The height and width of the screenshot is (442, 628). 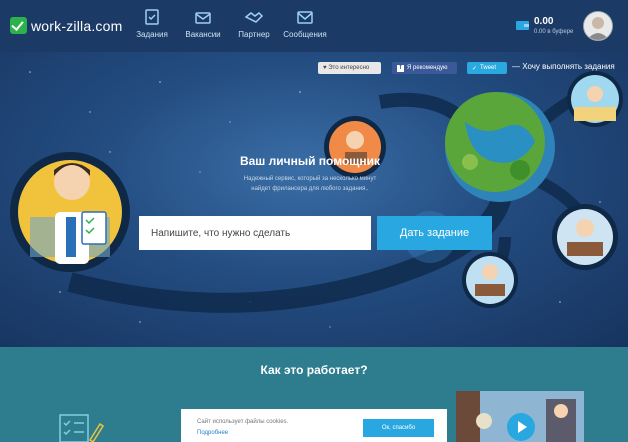 What do you see at coordinates (398, 428) in the screenshot?
I see `cookie-ok-button: Ок, спасибо` at bounding box center [398, 428].